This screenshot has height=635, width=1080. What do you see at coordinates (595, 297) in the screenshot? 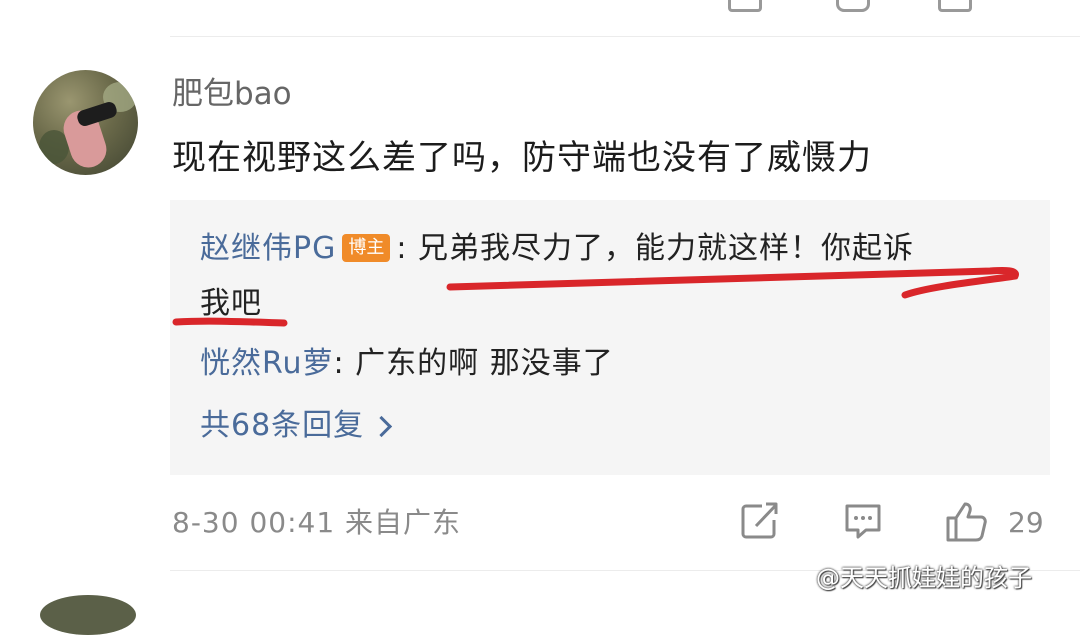
I see `red-underline-annotation` at bounding box center [595, 297].